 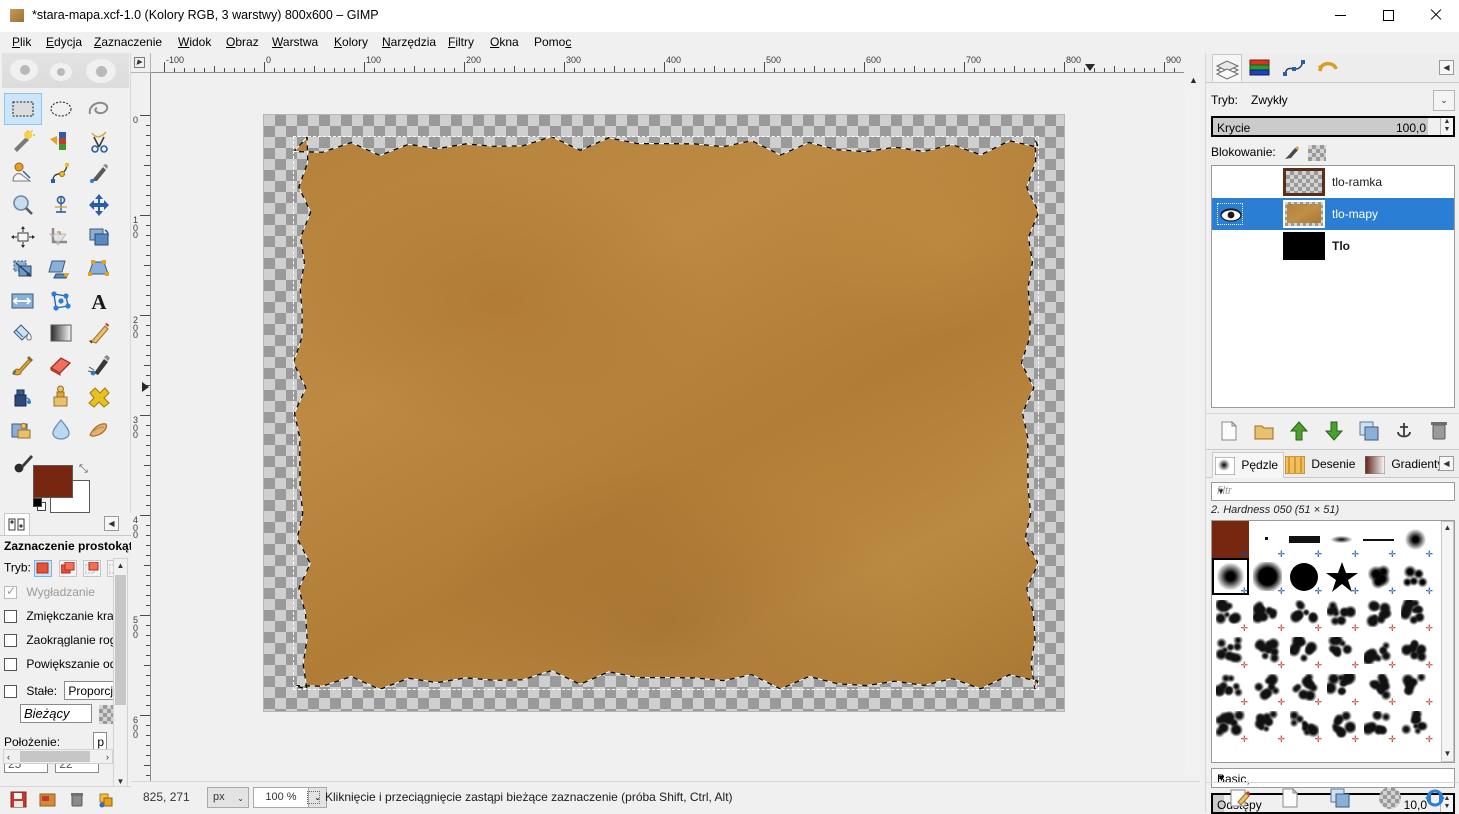 I want to click on layer-row: Tlo, so click(x=1333, y=246).